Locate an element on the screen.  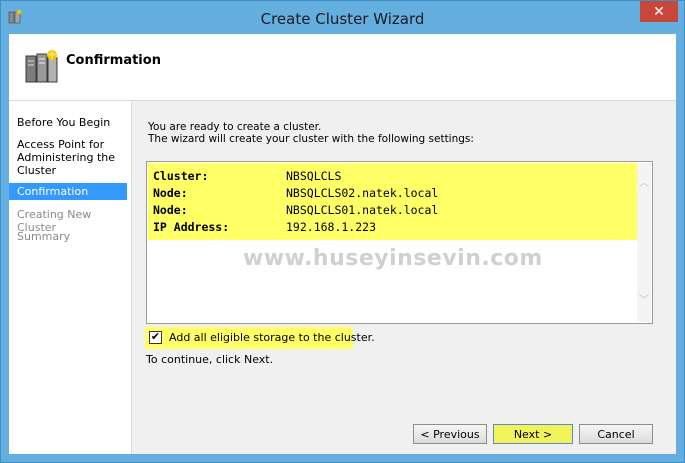
previous-button: < Previous is located at coordinates (450, 434).